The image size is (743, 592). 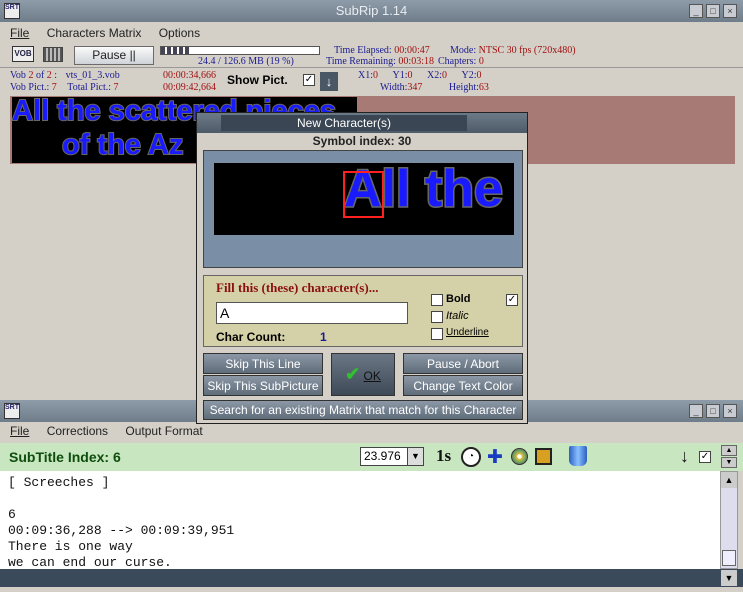 I want to click on ok-button: ✔ OK, so click(x=363, y=374).